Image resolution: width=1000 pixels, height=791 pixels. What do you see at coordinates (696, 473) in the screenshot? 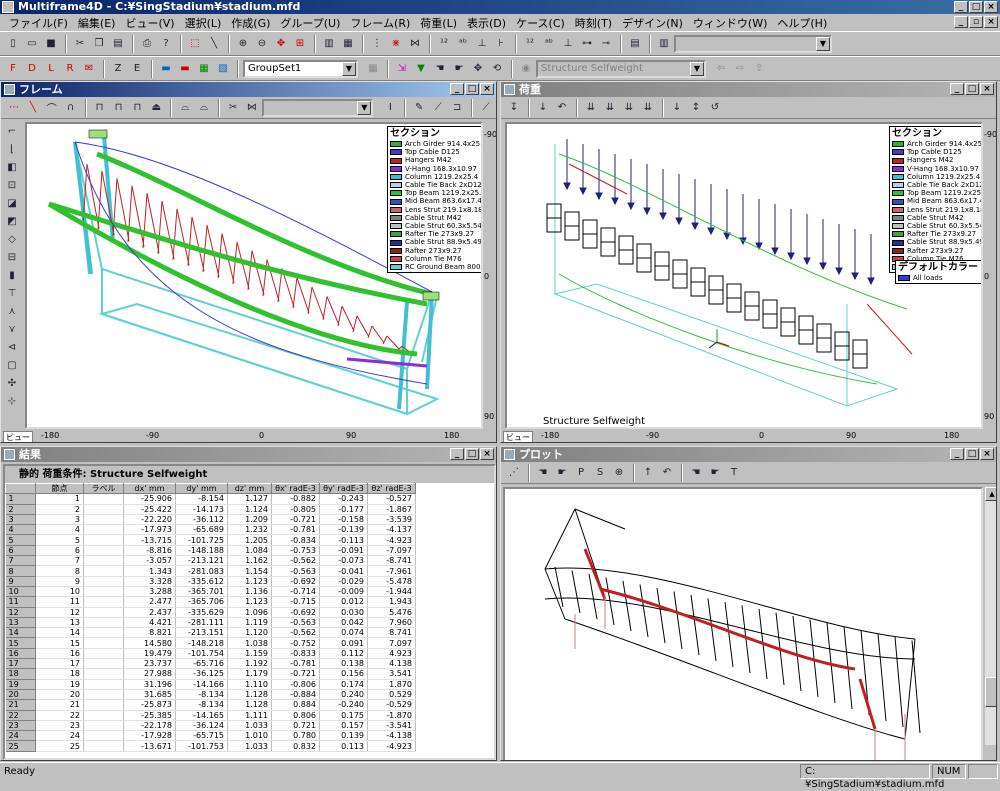
I see `plot-hand3-icon: ☚` at bounding box center [696, 473].